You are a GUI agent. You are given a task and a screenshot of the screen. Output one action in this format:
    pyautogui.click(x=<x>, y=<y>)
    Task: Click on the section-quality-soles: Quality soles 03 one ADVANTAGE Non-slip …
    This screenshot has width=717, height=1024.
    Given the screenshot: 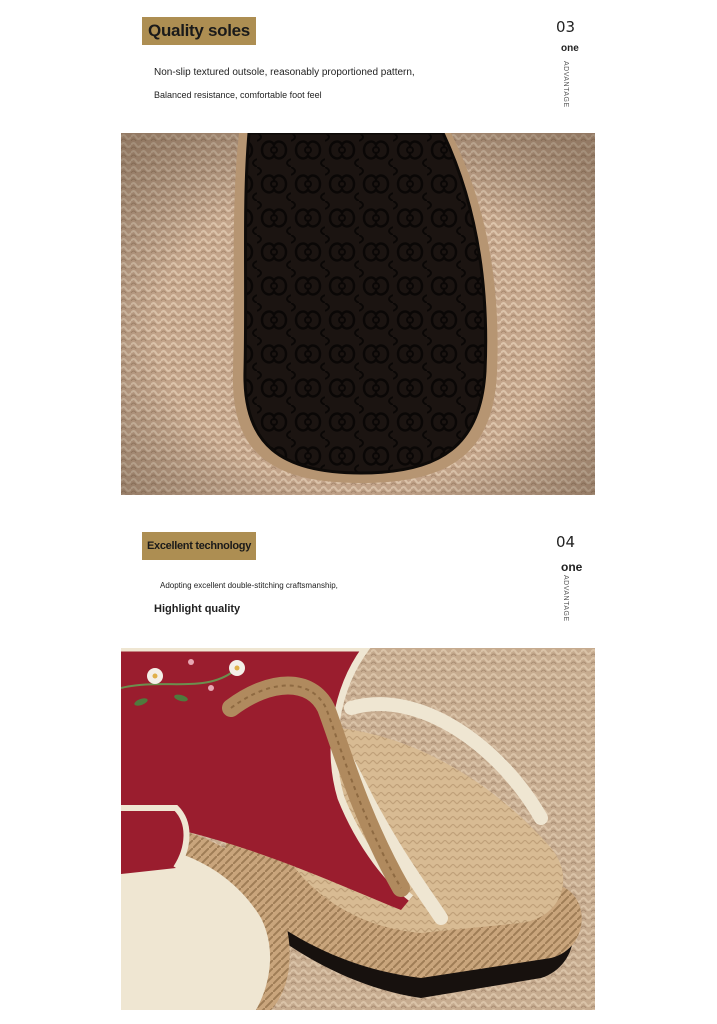 What is the action you would take?
    pyautogui.click(x=358, y=65)
    